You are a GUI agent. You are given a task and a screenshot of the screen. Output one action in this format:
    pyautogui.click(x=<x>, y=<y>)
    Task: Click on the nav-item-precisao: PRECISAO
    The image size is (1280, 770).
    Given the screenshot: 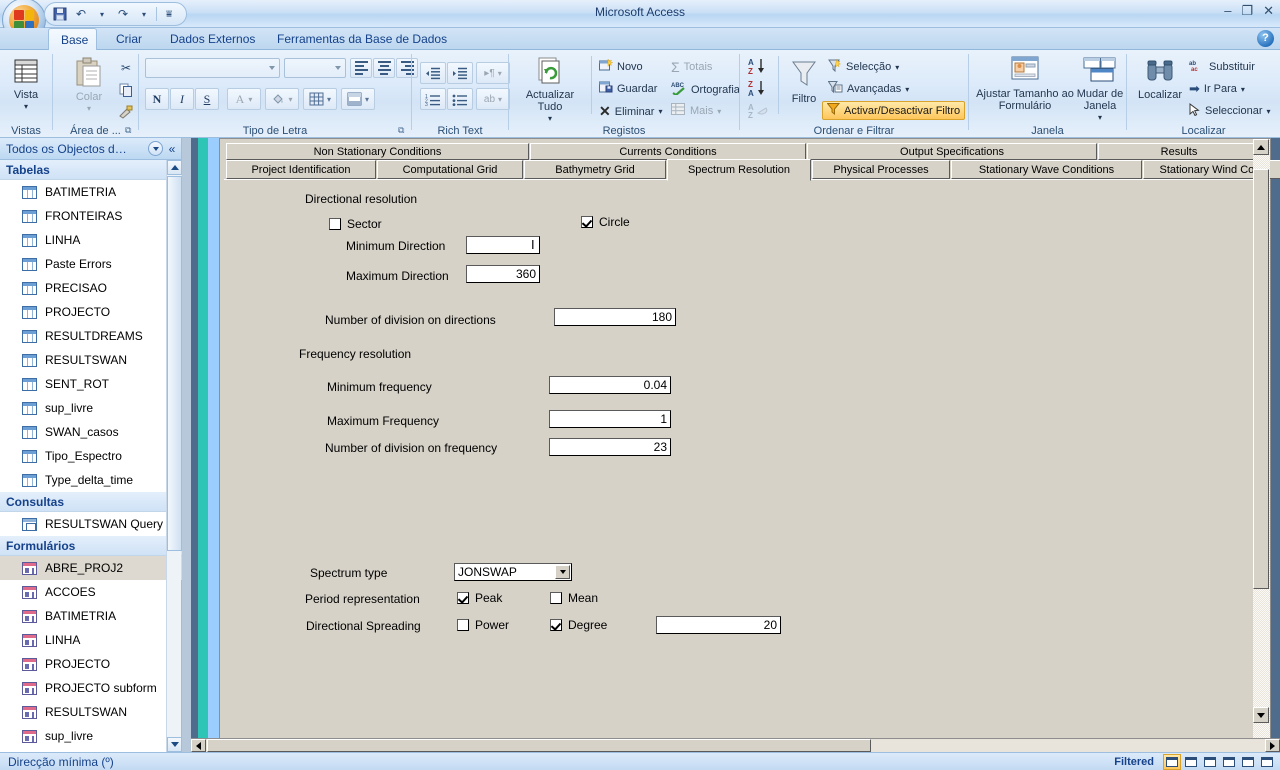 What is the action you would take?
    pyautogui.click(x=91, y=288)
    